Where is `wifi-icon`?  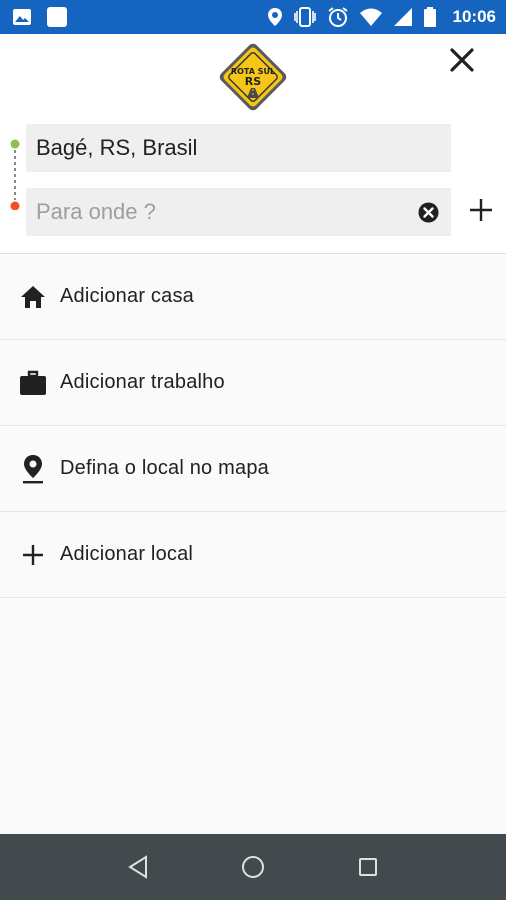
wifi-icon is located at coordinates (371, 17).